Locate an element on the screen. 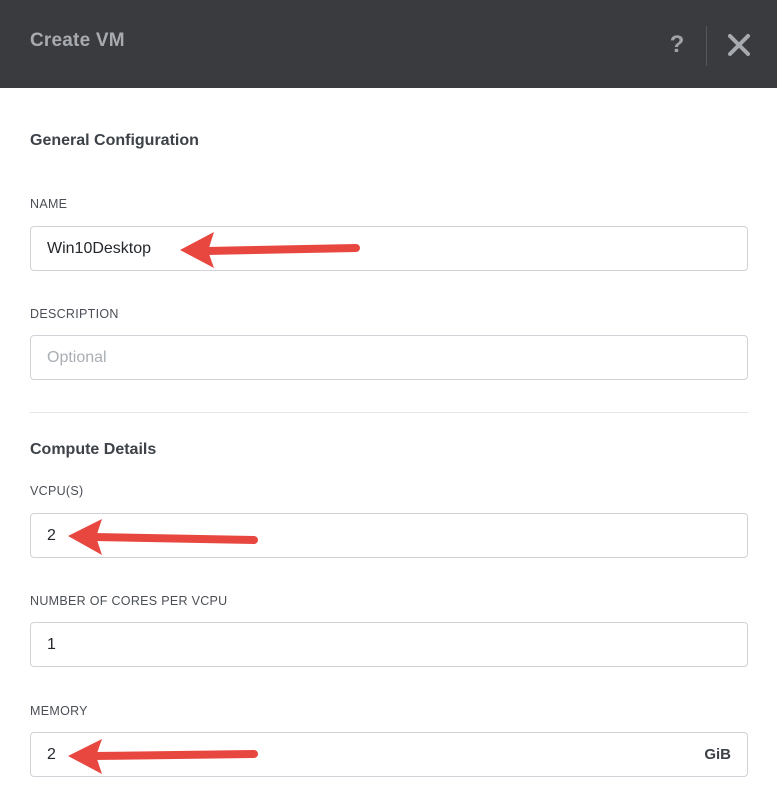  vcpus-input-value: 2 is located at coordinates (51, 535).